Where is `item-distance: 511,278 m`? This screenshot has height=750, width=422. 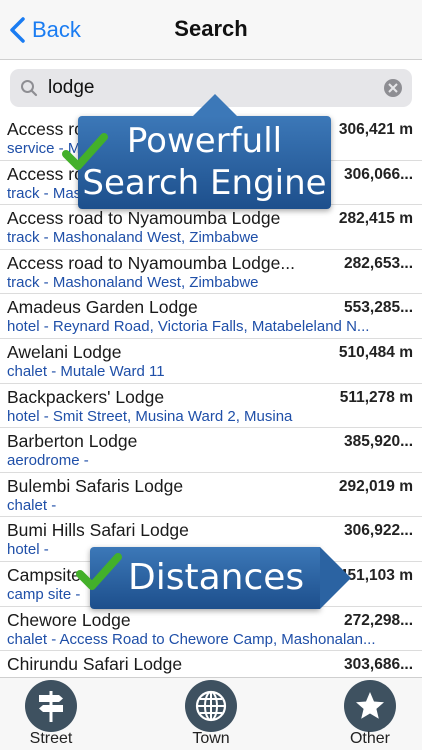 item-distance: 511,278 m is located at coordinates (376, 397).